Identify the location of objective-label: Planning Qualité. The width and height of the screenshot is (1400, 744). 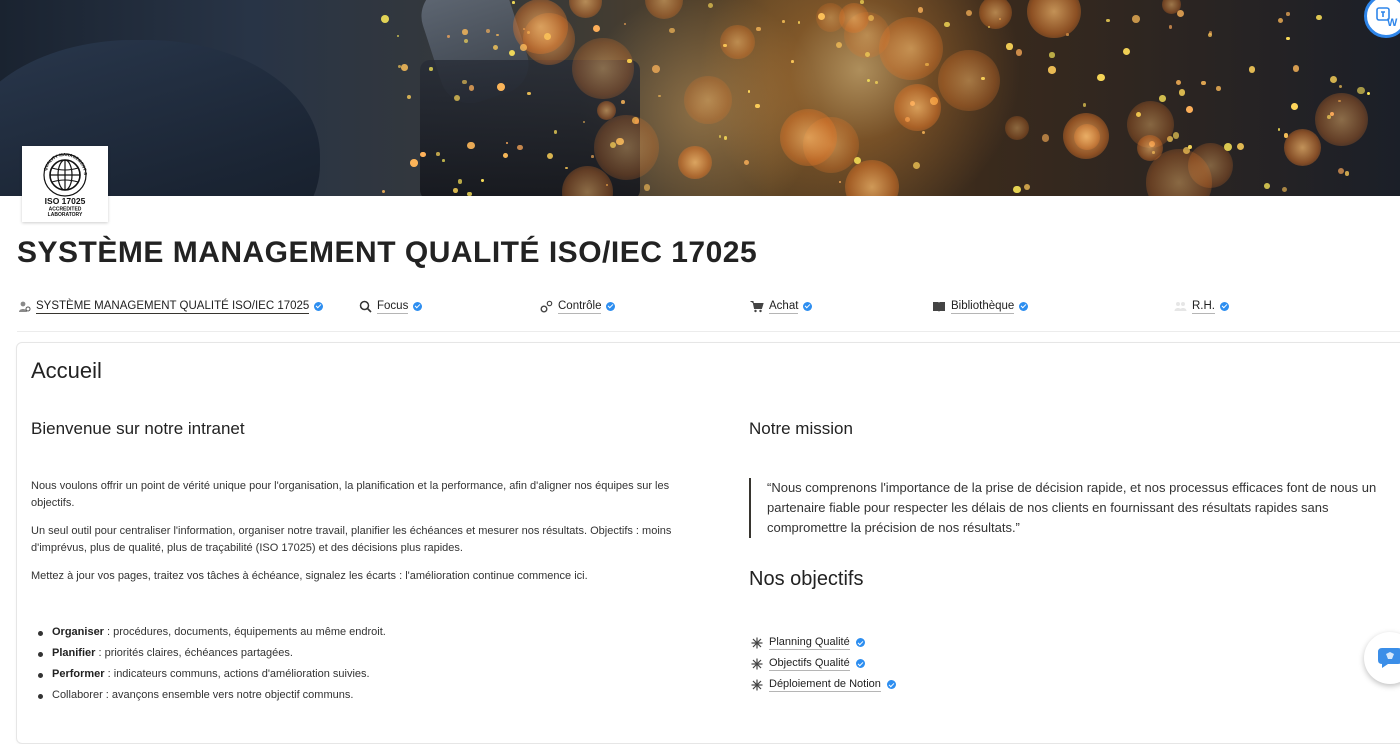
(809, 642).